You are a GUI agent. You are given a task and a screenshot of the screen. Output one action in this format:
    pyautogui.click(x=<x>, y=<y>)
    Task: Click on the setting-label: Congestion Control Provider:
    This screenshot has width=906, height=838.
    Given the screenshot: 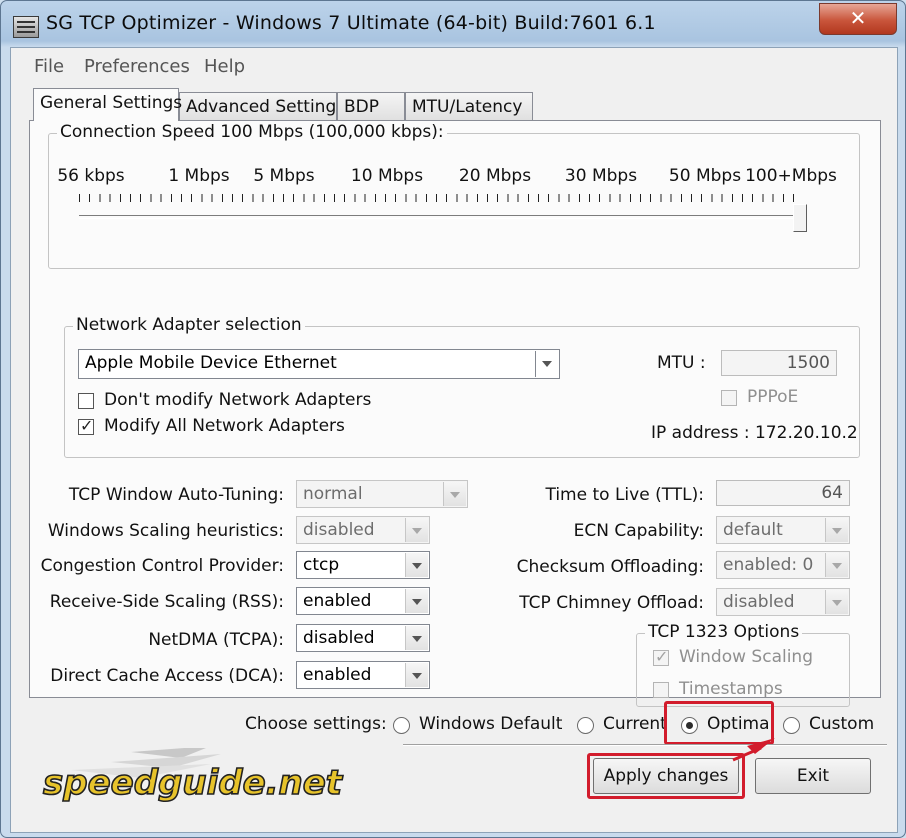 What is the action you would take?
    pyautogui.click(x=162, y=566)
    